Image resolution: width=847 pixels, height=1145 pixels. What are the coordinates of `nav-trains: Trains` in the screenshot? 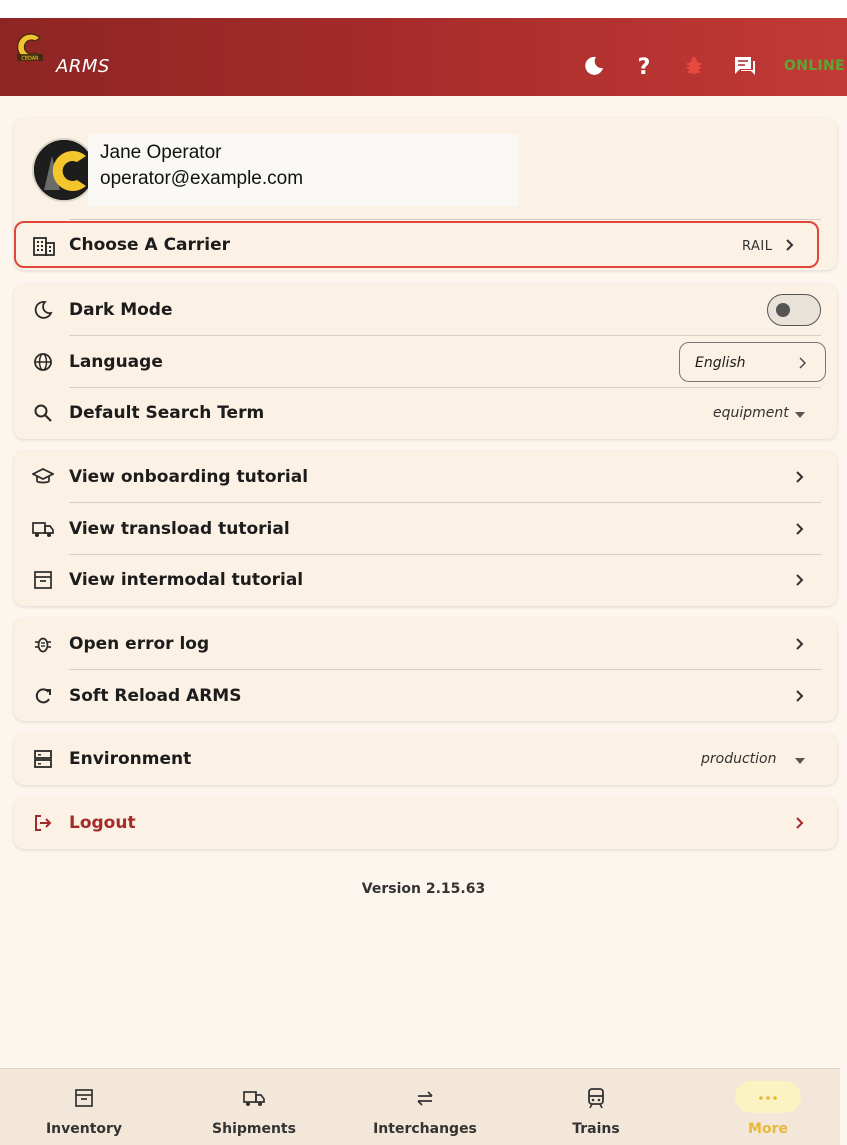 It's located at (596, 1107).